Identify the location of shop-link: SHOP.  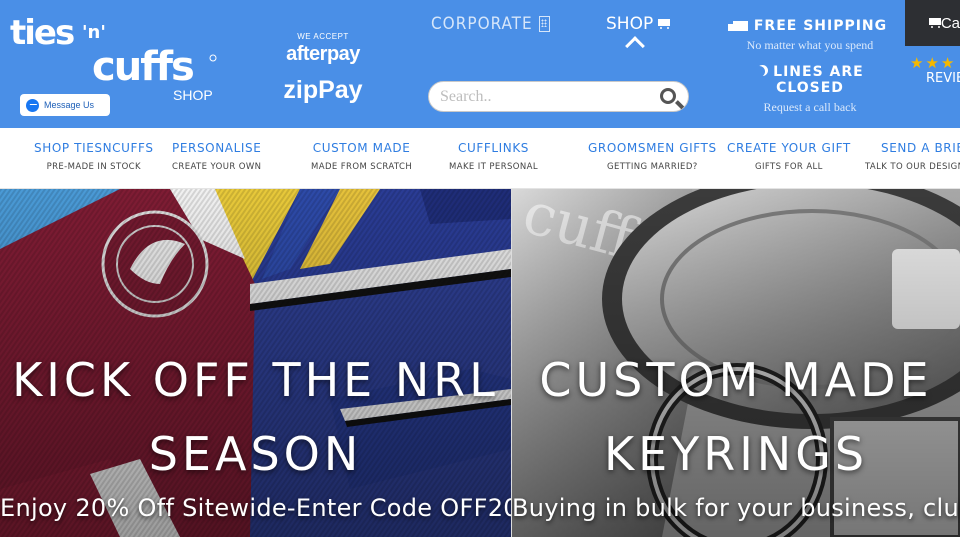
(639, 24).